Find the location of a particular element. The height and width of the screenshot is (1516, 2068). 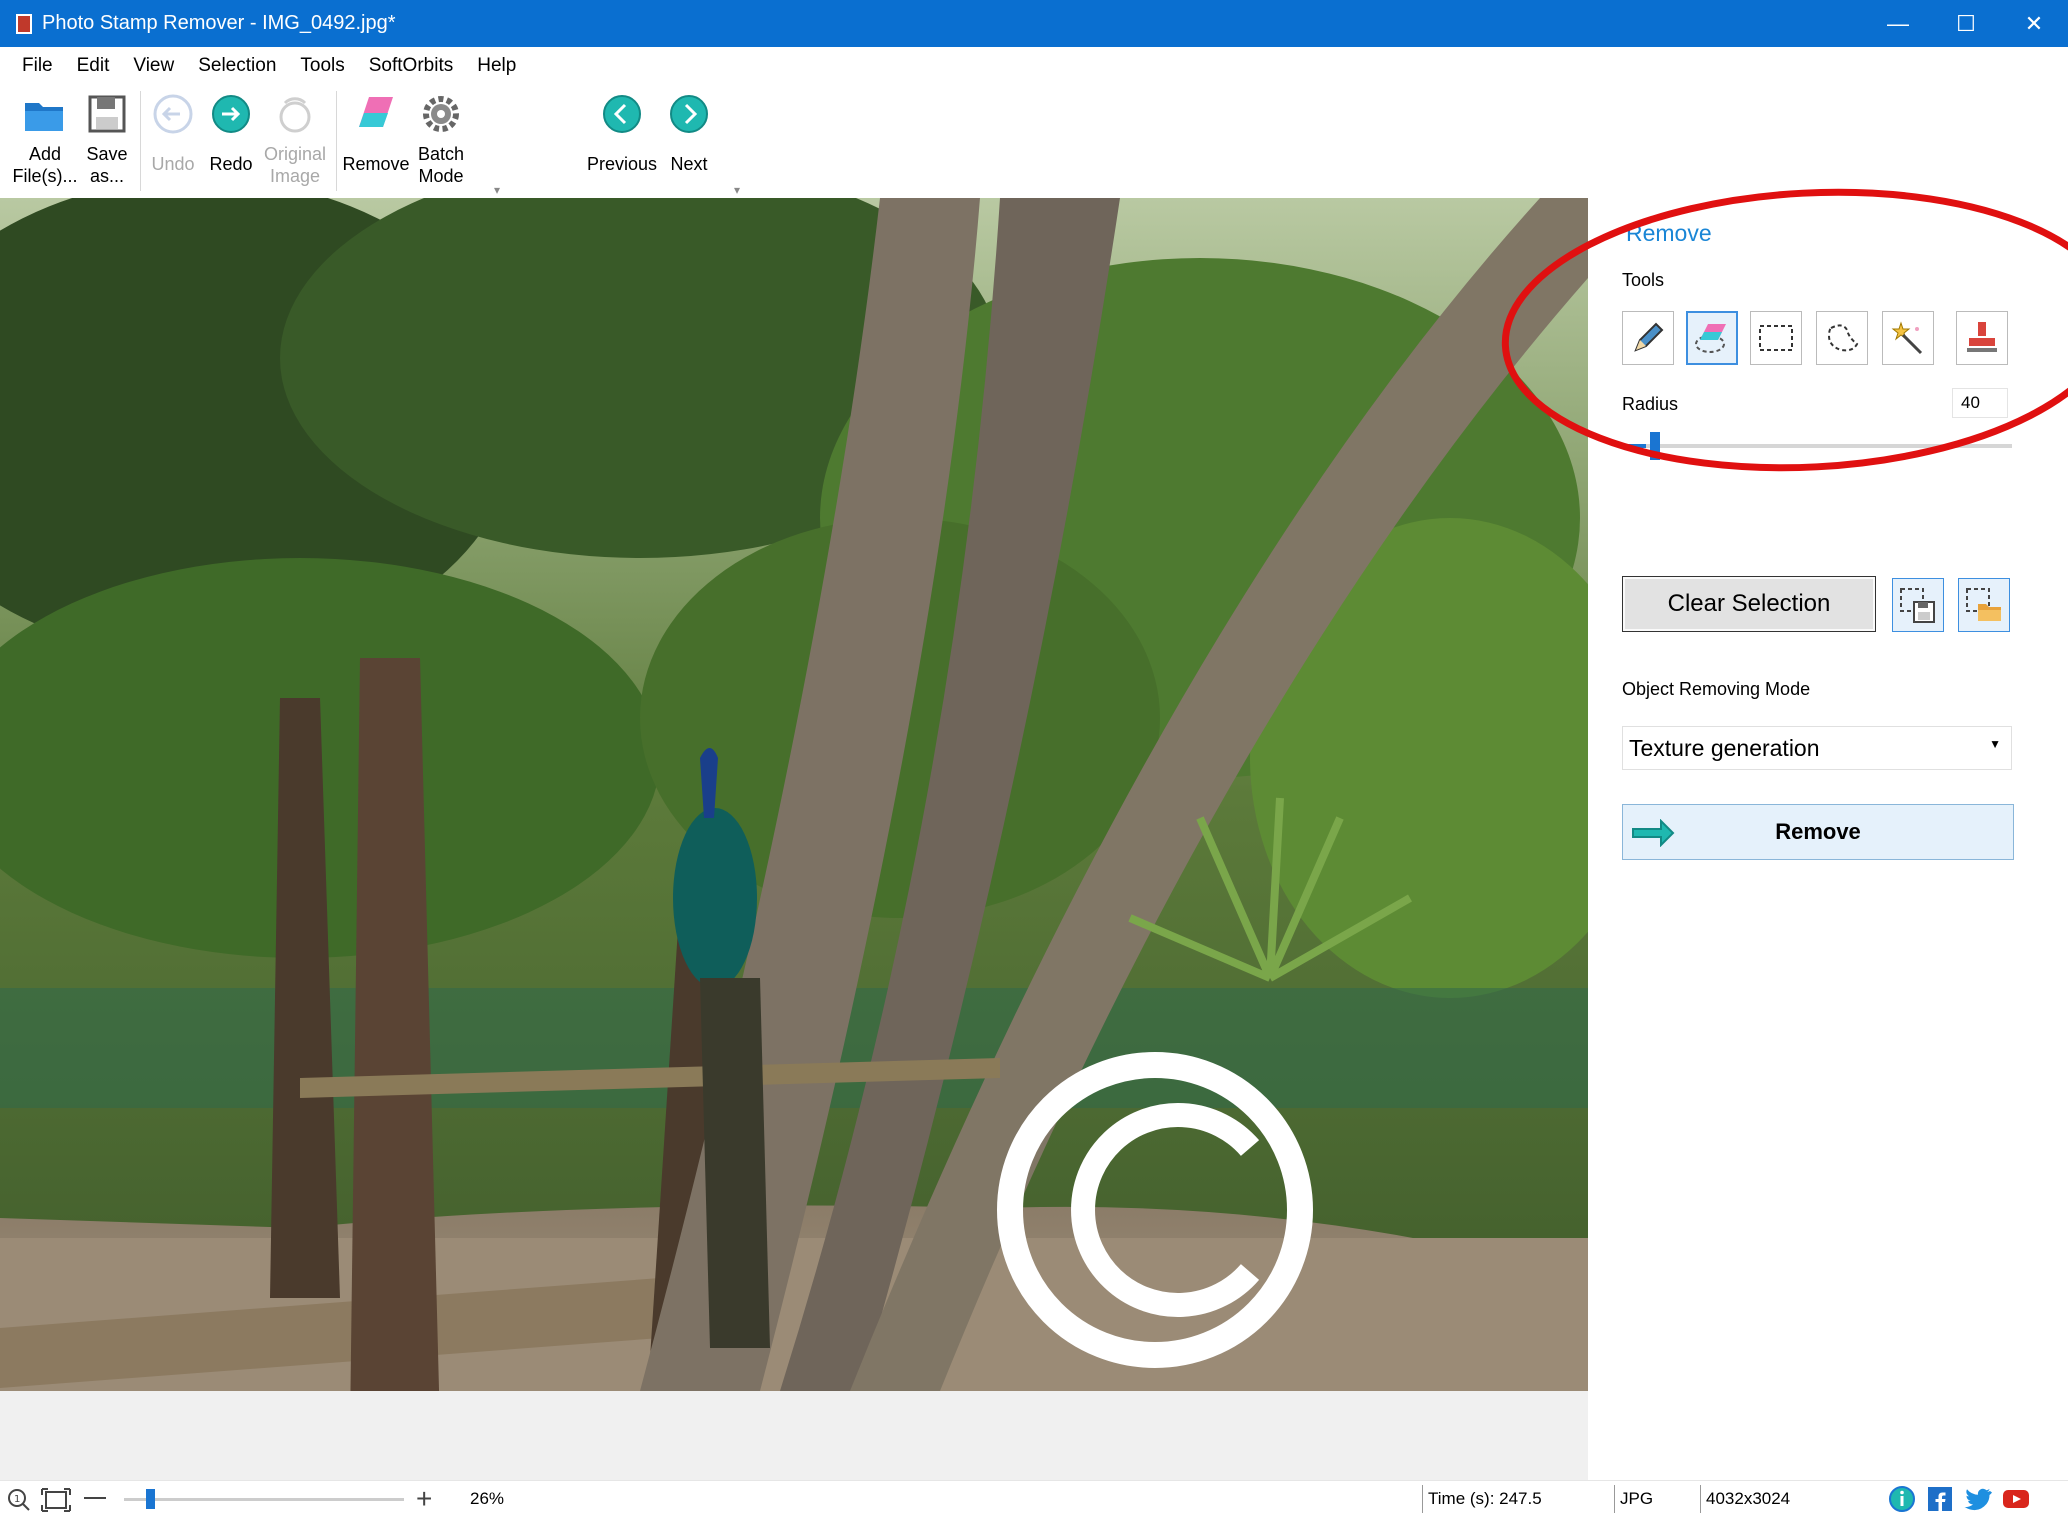

object-removing-mode-select: Texture generation ▼ is located at coordinates (1817, 748).